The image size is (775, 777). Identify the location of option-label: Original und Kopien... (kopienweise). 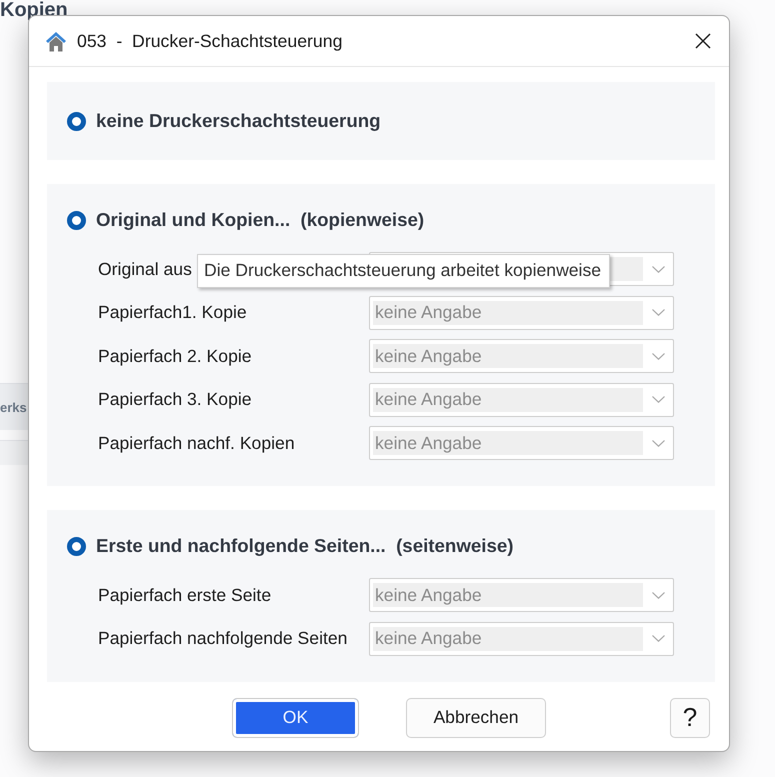
(260, 220).